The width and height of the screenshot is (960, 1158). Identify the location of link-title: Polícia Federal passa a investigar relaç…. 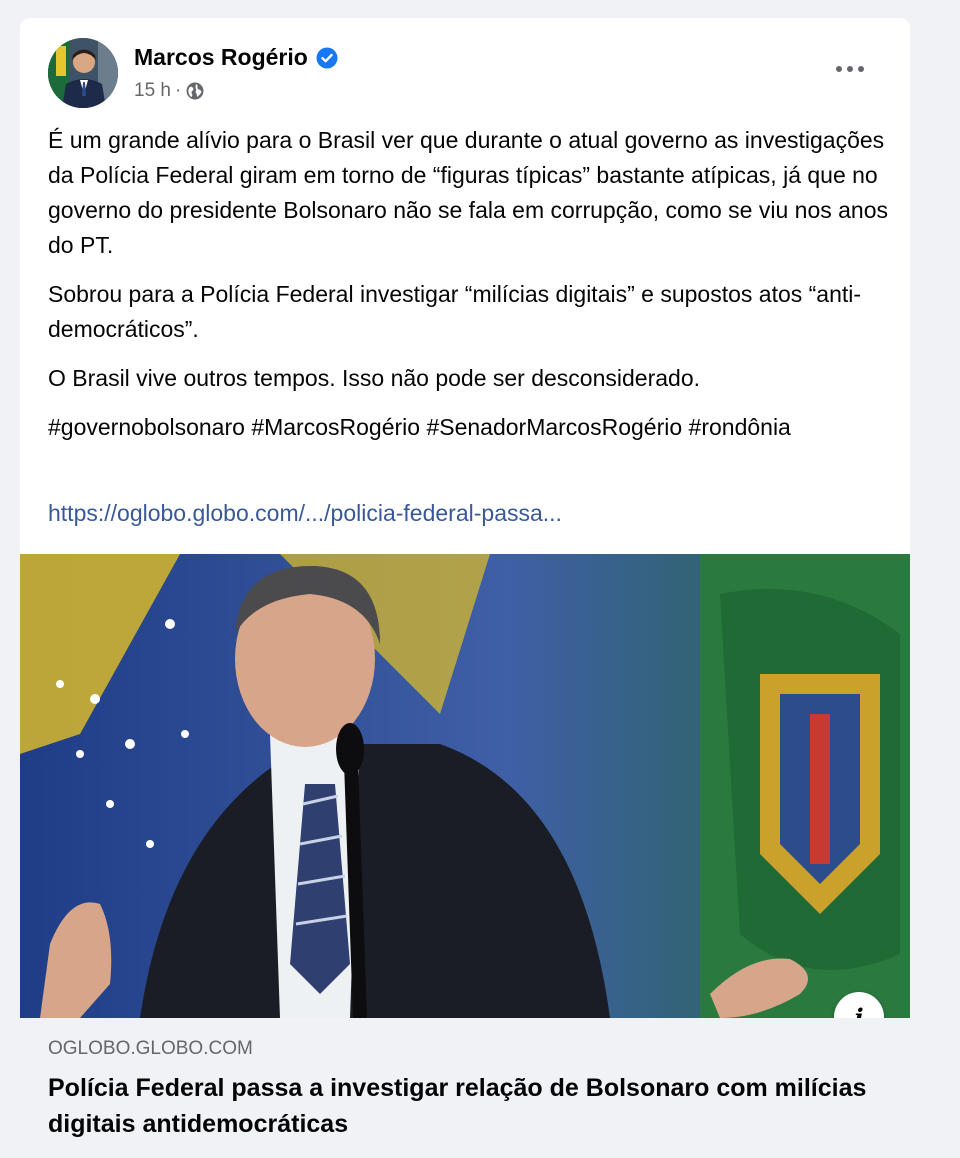
(468, 1106).